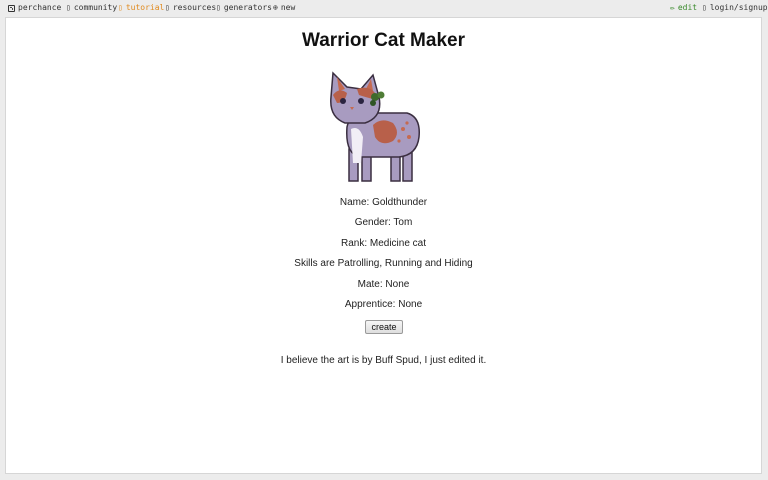  I want to click on nav-new: ⊕ new, so click(284, 8).